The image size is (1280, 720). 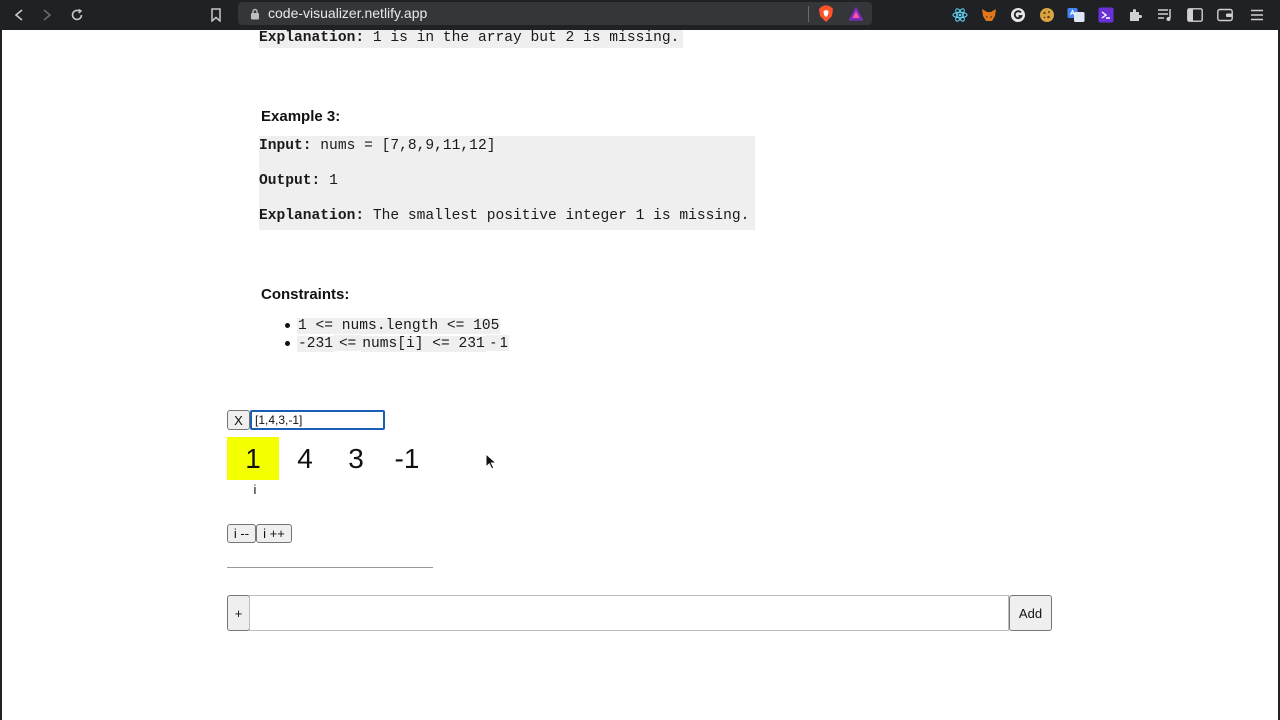 I want to click on plus-button: +, so click(x=238, y=613).